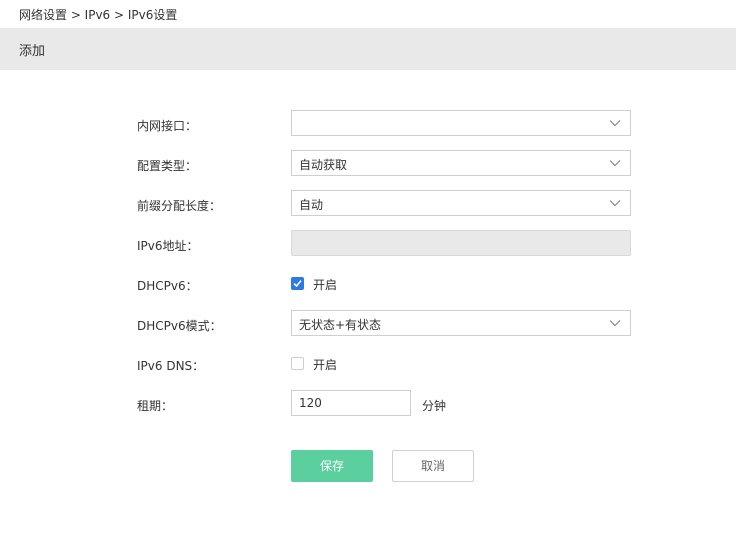 This screenshot has height=535, width=736. I want to click on page-title: 添加, so click(32, 51).